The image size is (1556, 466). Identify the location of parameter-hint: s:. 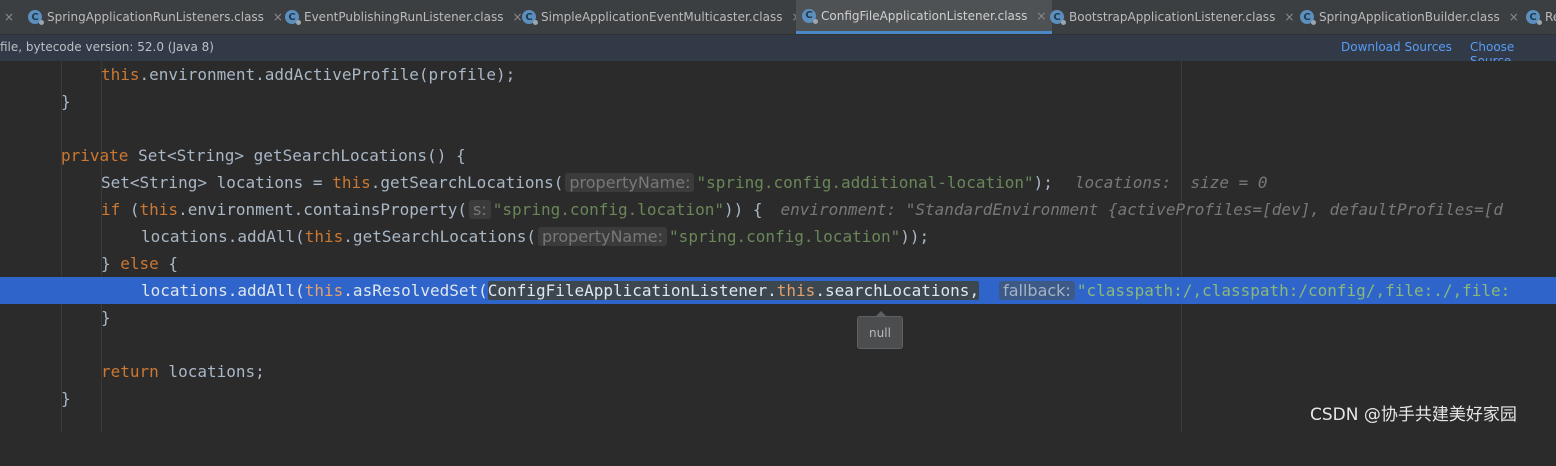
(480, 209).